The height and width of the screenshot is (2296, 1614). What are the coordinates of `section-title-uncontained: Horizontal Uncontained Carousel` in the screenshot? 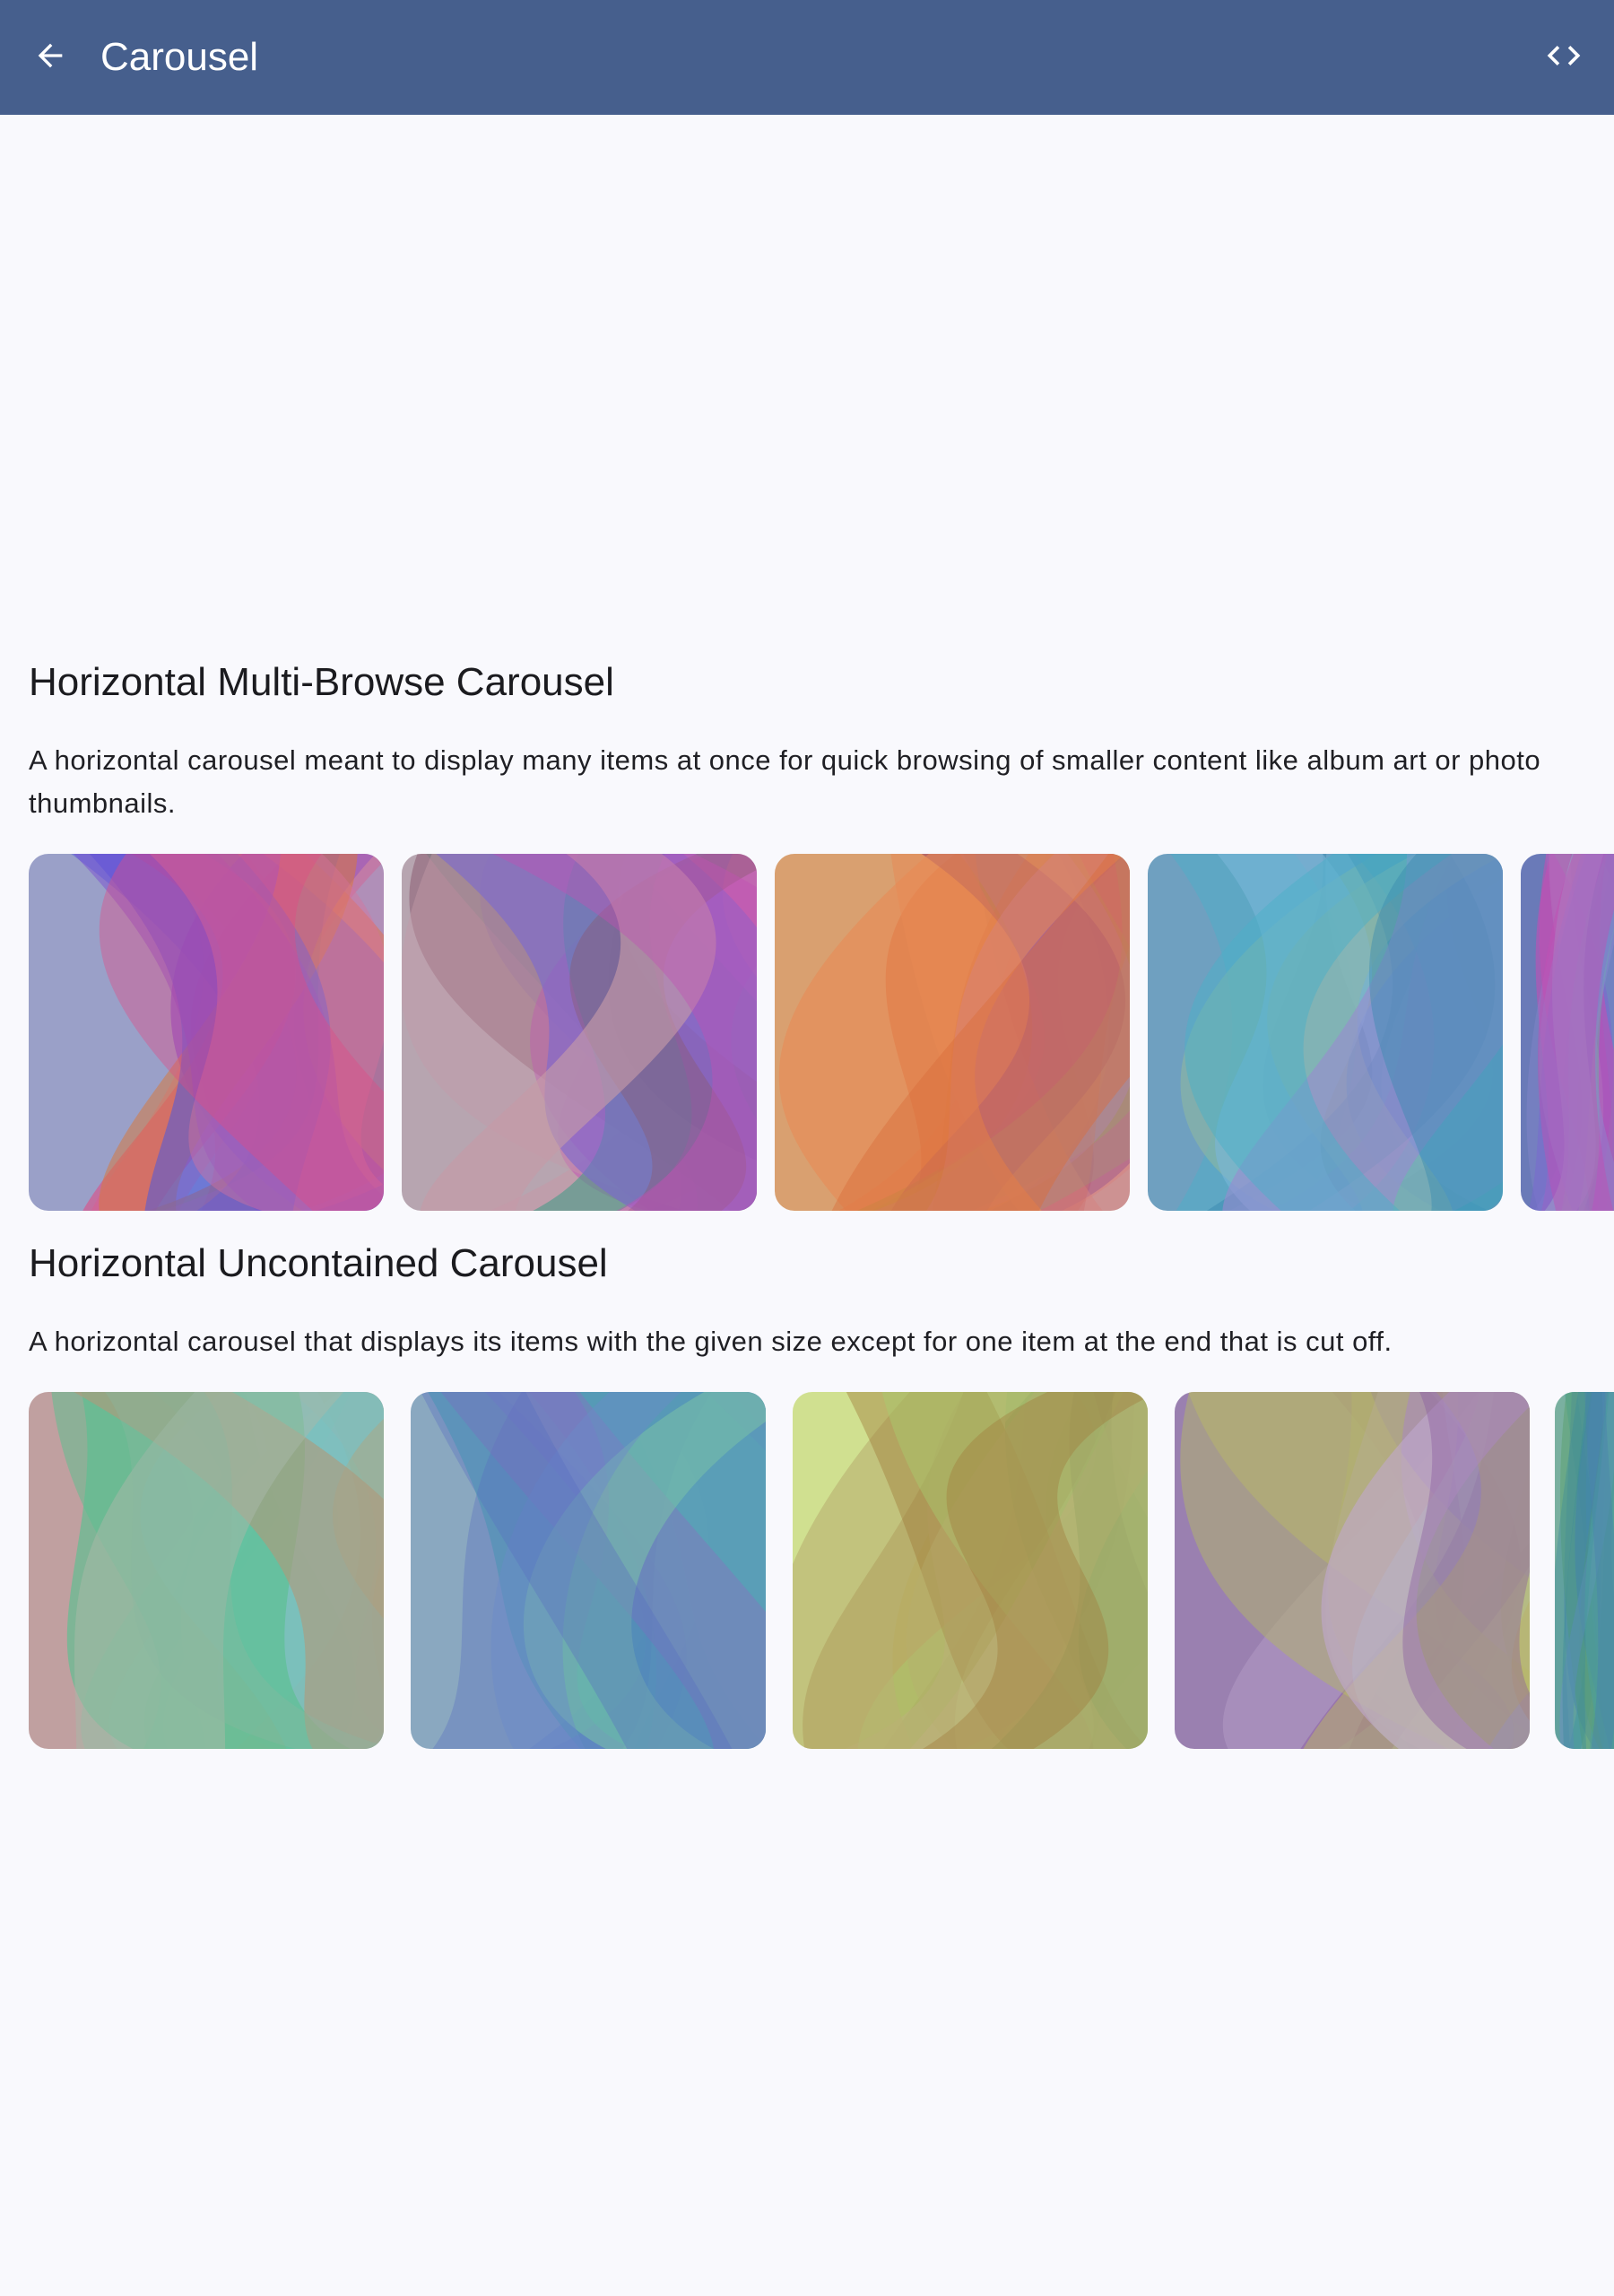 It's located at (318, 1263).